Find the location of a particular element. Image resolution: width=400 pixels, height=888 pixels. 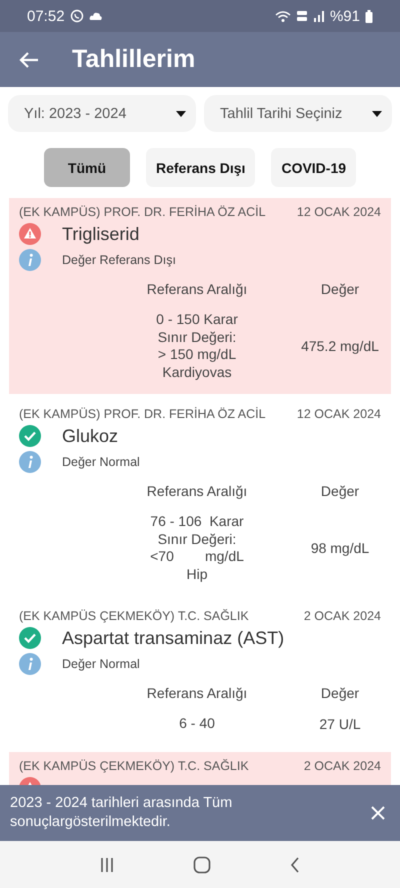

test-name: Glukoz is located at coordinates (90, 436).